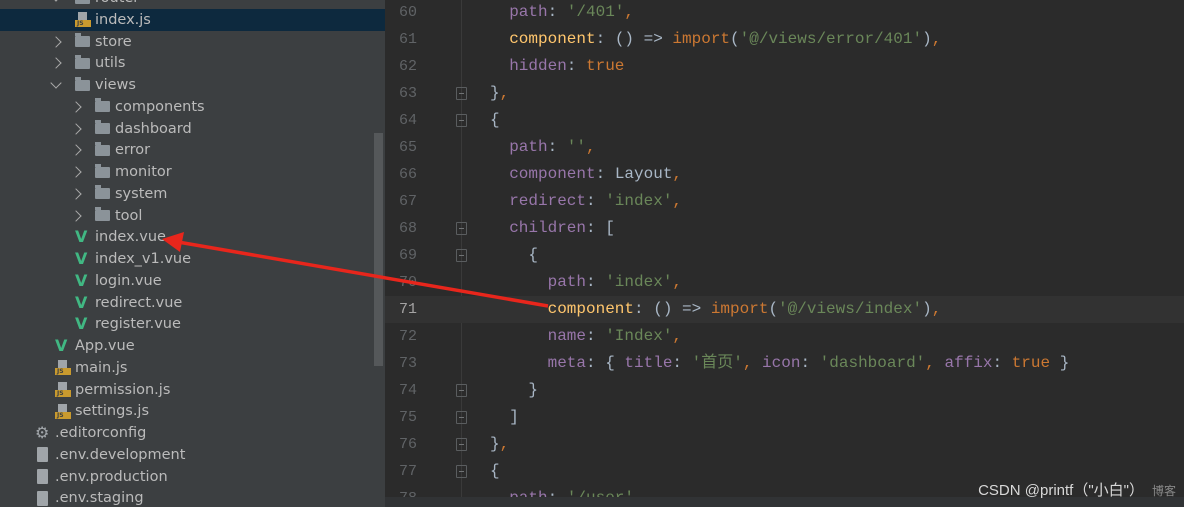  What do you see at coordinates (407, 417) in the screenshot?
I see `line-number: 75` at bounding box center [407, 417].